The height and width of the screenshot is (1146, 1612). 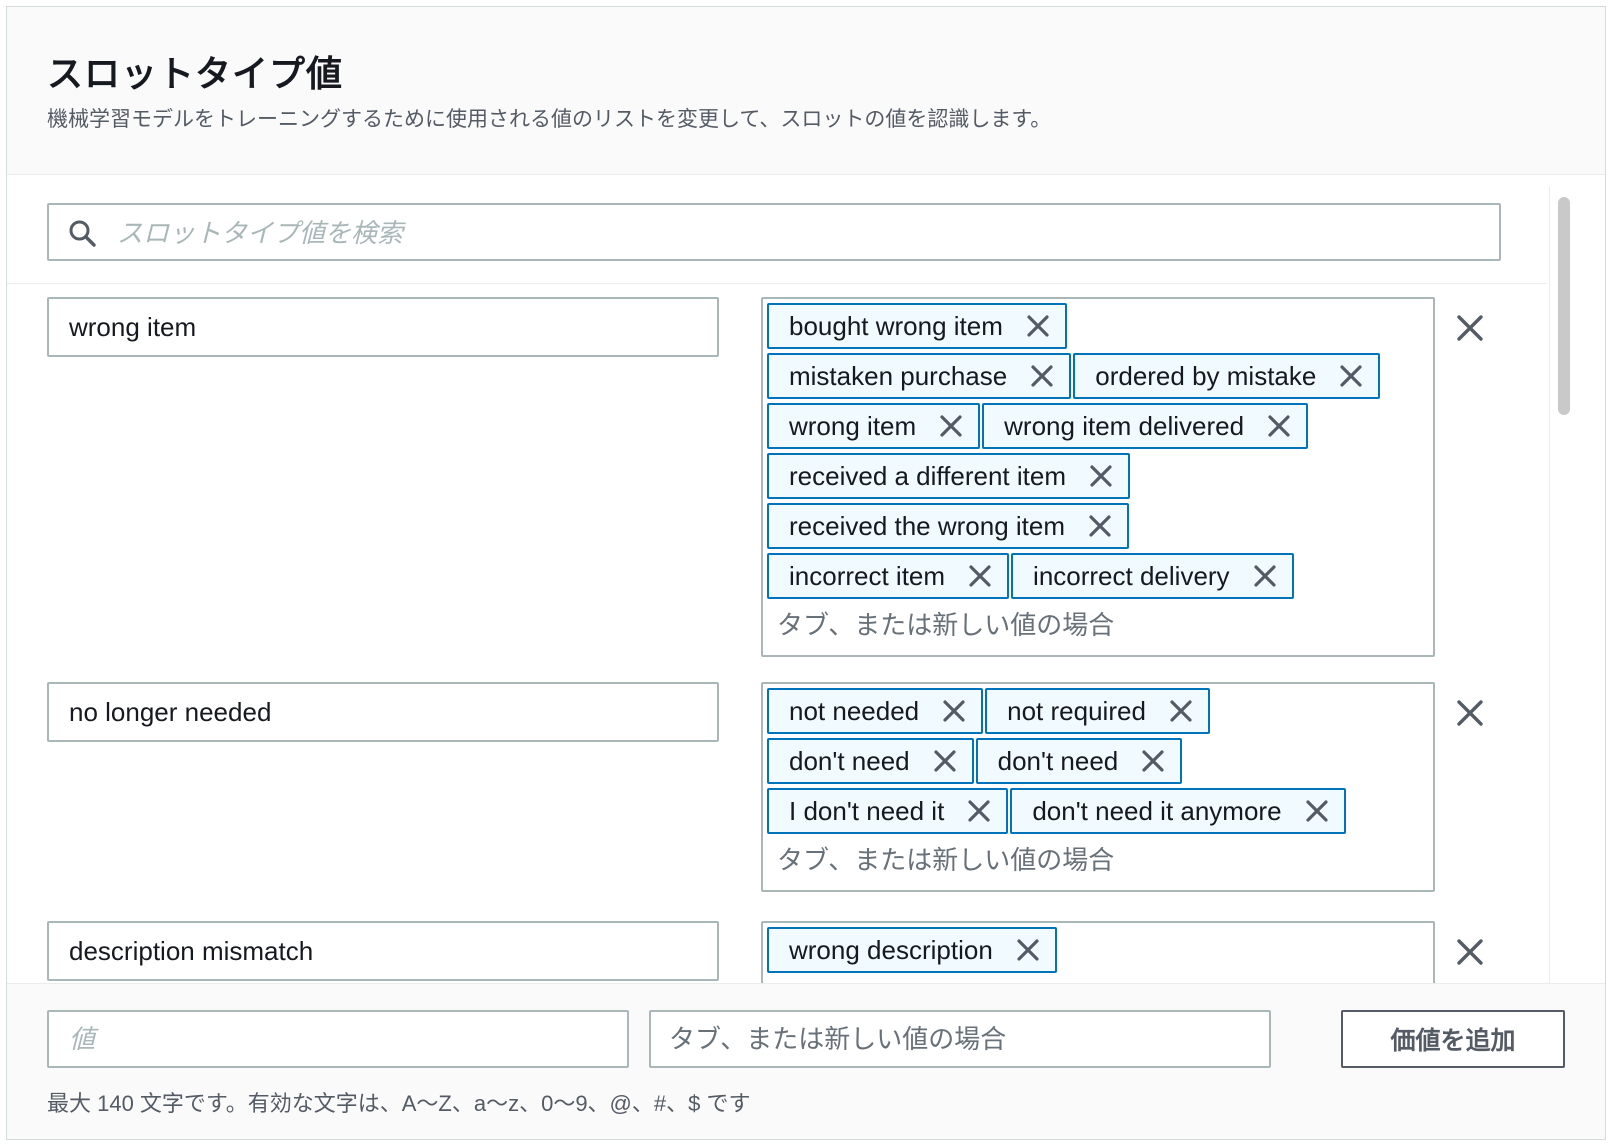 What do you see at coordinates (1560, 585) in the screenshot?
I see `scrollbar` at bounding box center [1560, 585].